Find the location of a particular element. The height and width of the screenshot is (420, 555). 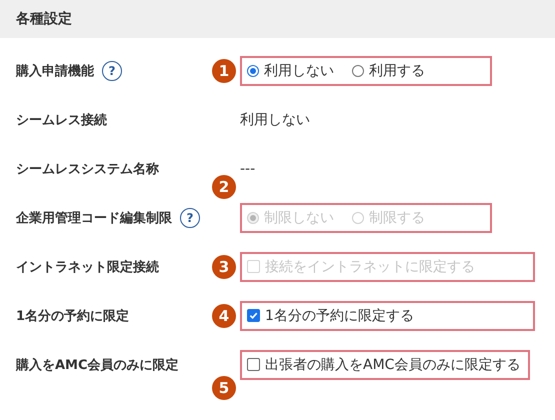

setting-label: シームレス接続 is located at coordinates (61, 120).